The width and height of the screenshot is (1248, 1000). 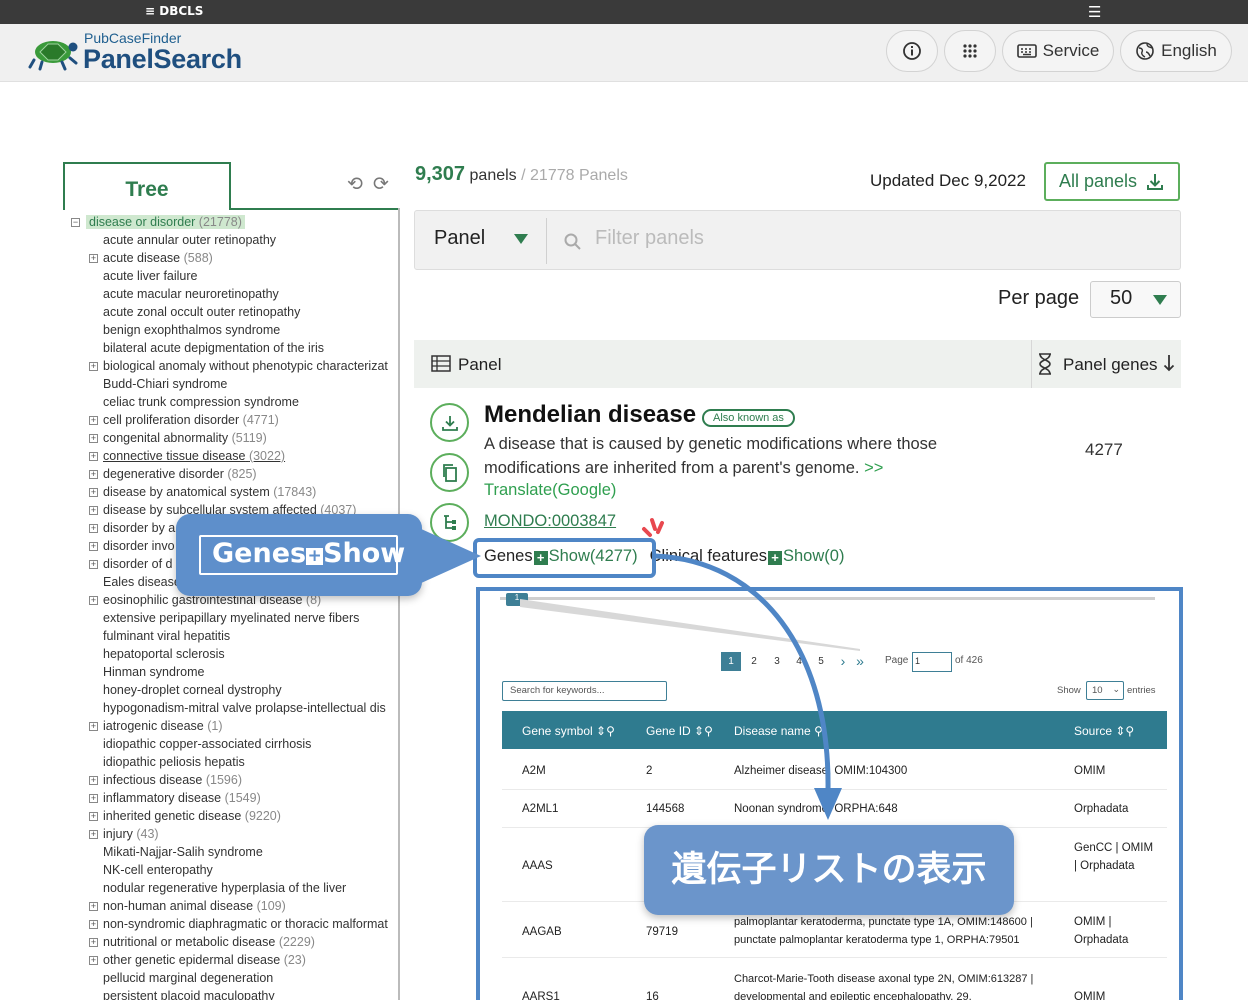 I want to click on tree-node: acute macular neuroretinopathy, so click(x=234, y=294).